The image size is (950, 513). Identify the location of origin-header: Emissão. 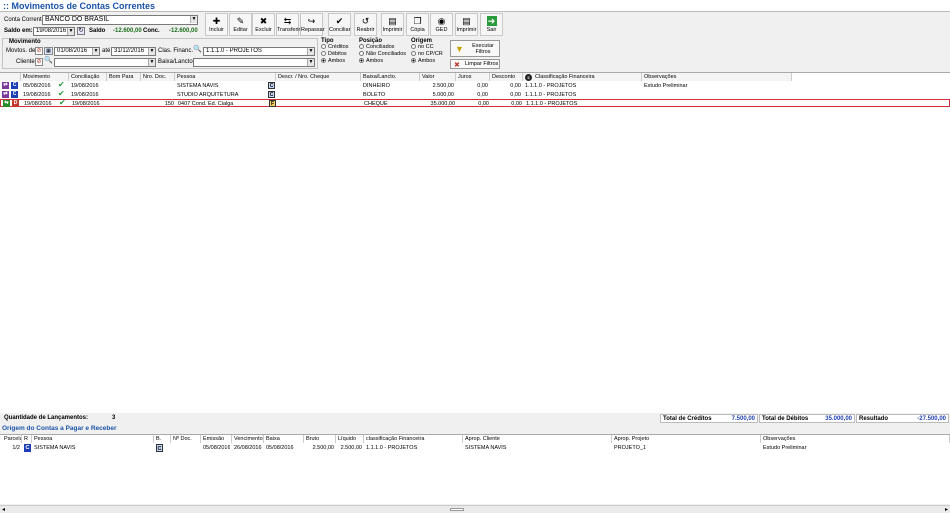
(216, 439).